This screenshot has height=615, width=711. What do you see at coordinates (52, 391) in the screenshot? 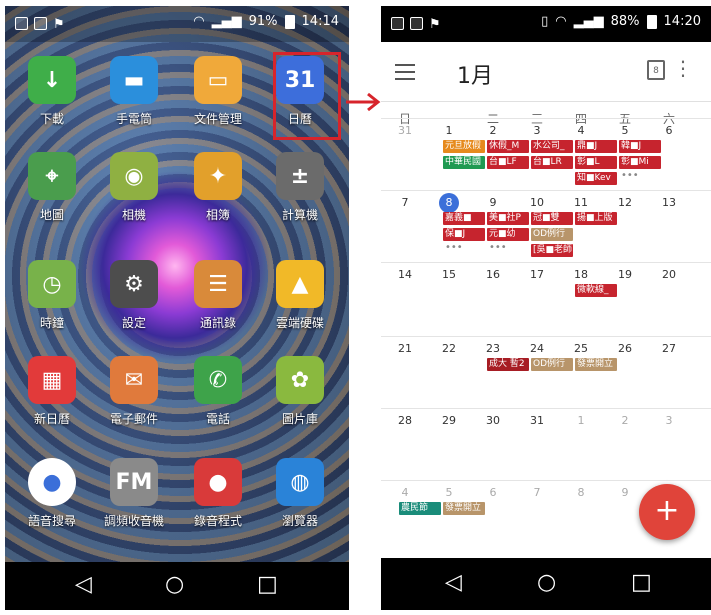
I see `app-new-calendar: ▦ 新日曆` at bounding box center [52, 391].